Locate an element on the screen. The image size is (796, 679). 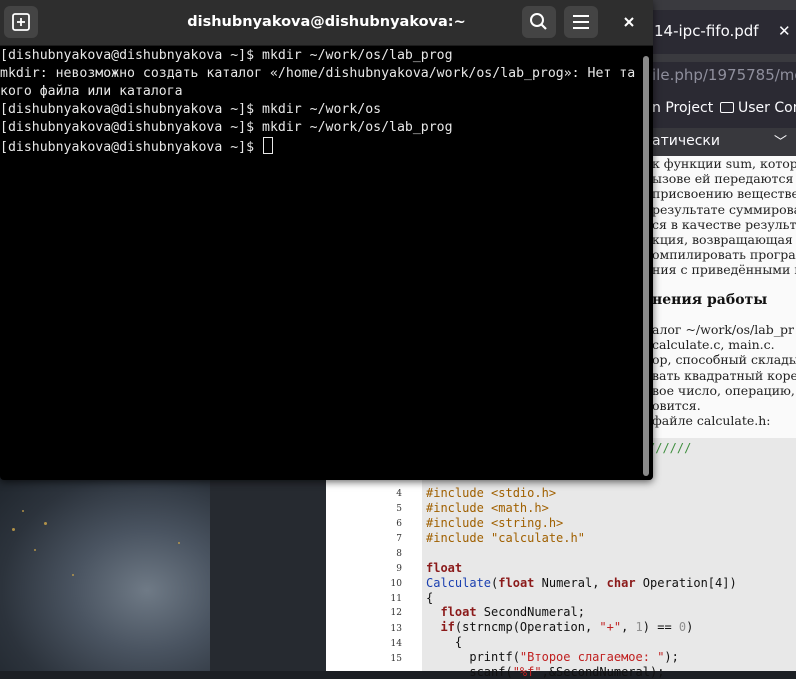
hamburger-menu-icon is located at coordinates (581, 22).